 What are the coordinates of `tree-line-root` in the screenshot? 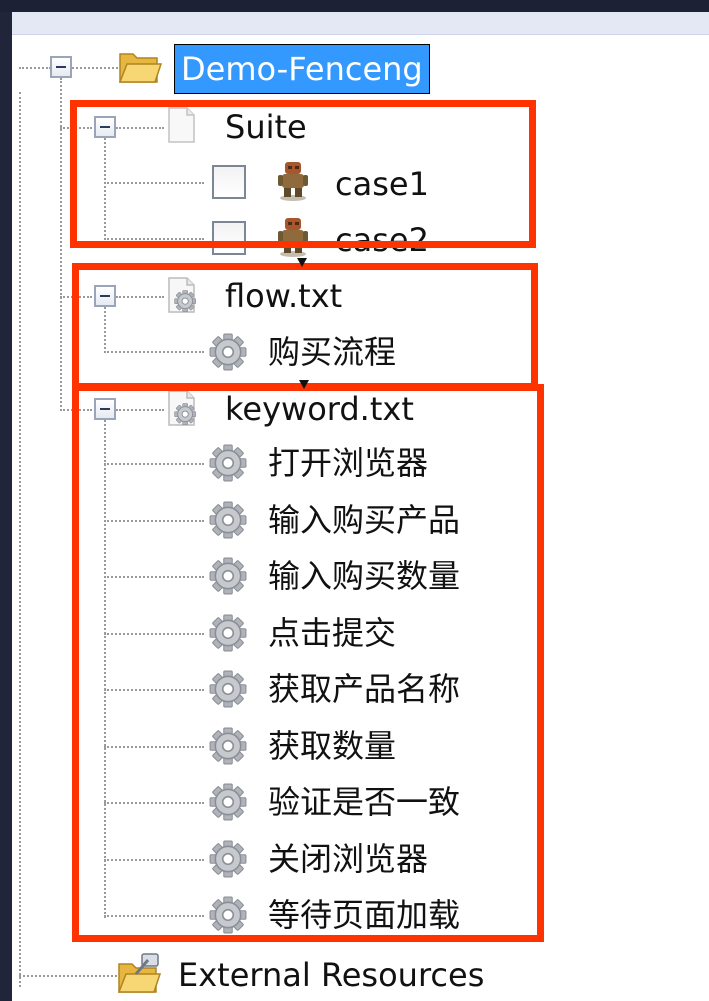 It's located at (20, 539).